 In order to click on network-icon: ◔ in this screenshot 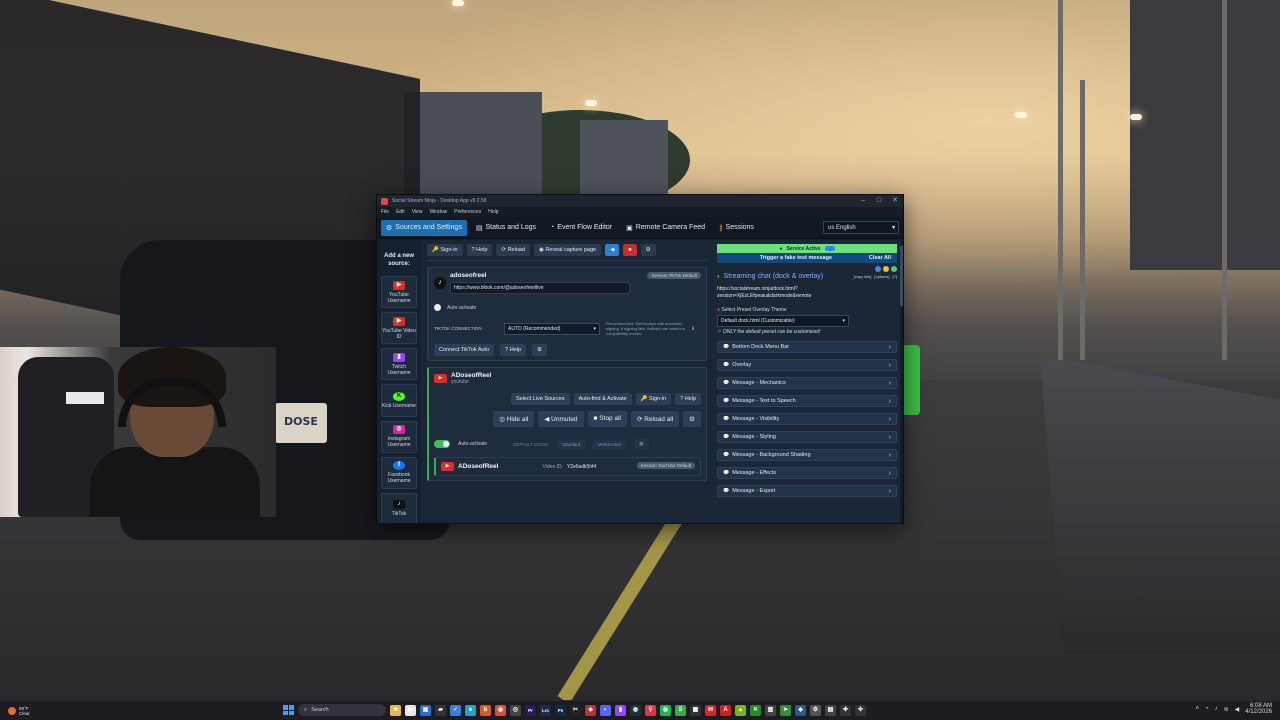, I will do `click(1207, 709)`.